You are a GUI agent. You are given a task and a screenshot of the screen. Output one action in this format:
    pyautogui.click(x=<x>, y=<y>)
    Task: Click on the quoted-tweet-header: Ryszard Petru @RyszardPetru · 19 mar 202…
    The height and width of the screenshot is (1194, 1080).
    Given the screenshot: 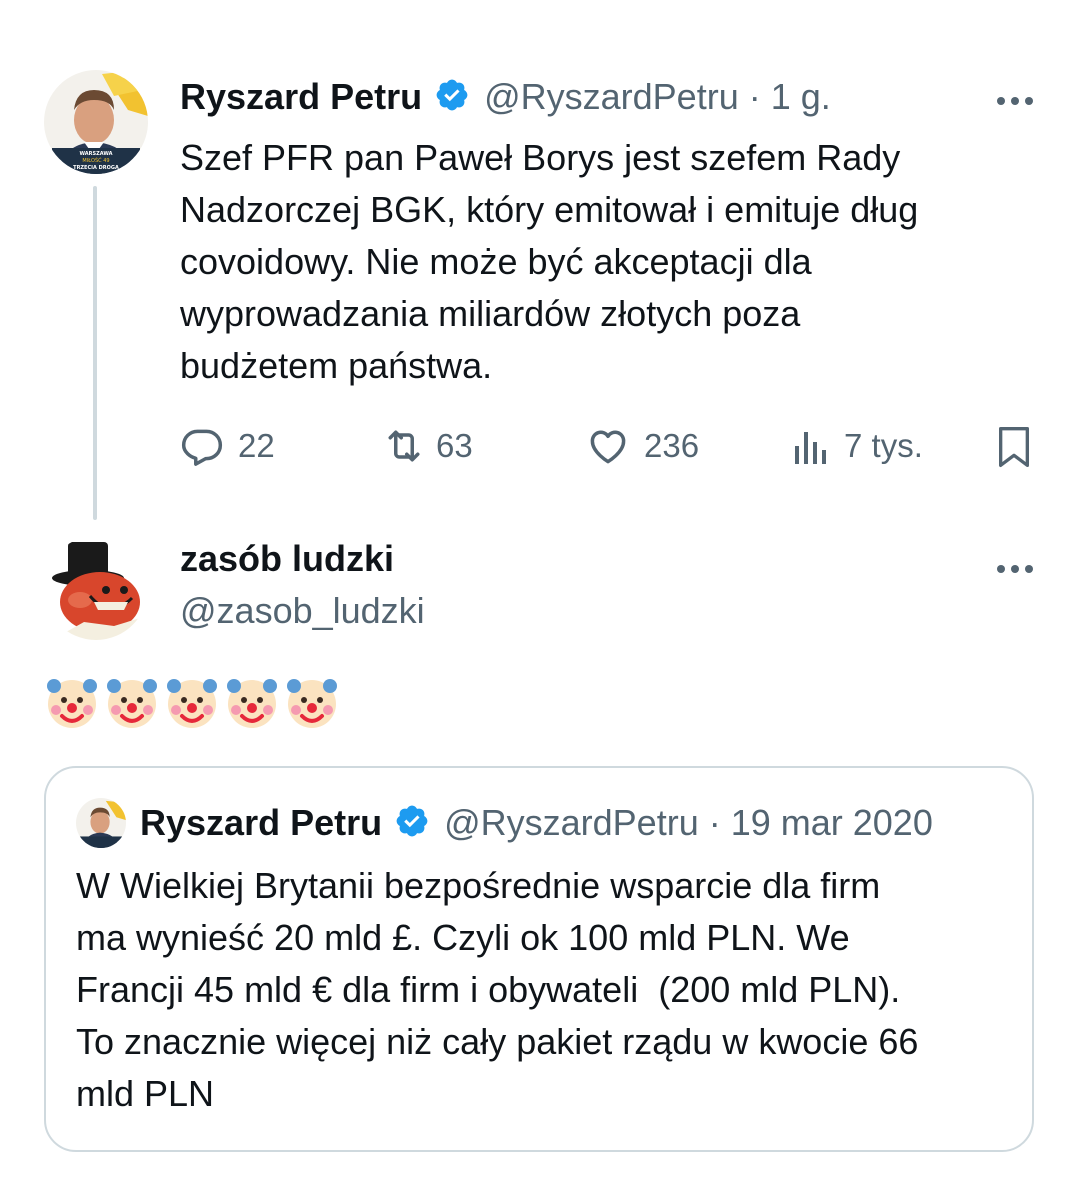 What is the action you would take?
    pyautogui.click(x=536, y=823)
    